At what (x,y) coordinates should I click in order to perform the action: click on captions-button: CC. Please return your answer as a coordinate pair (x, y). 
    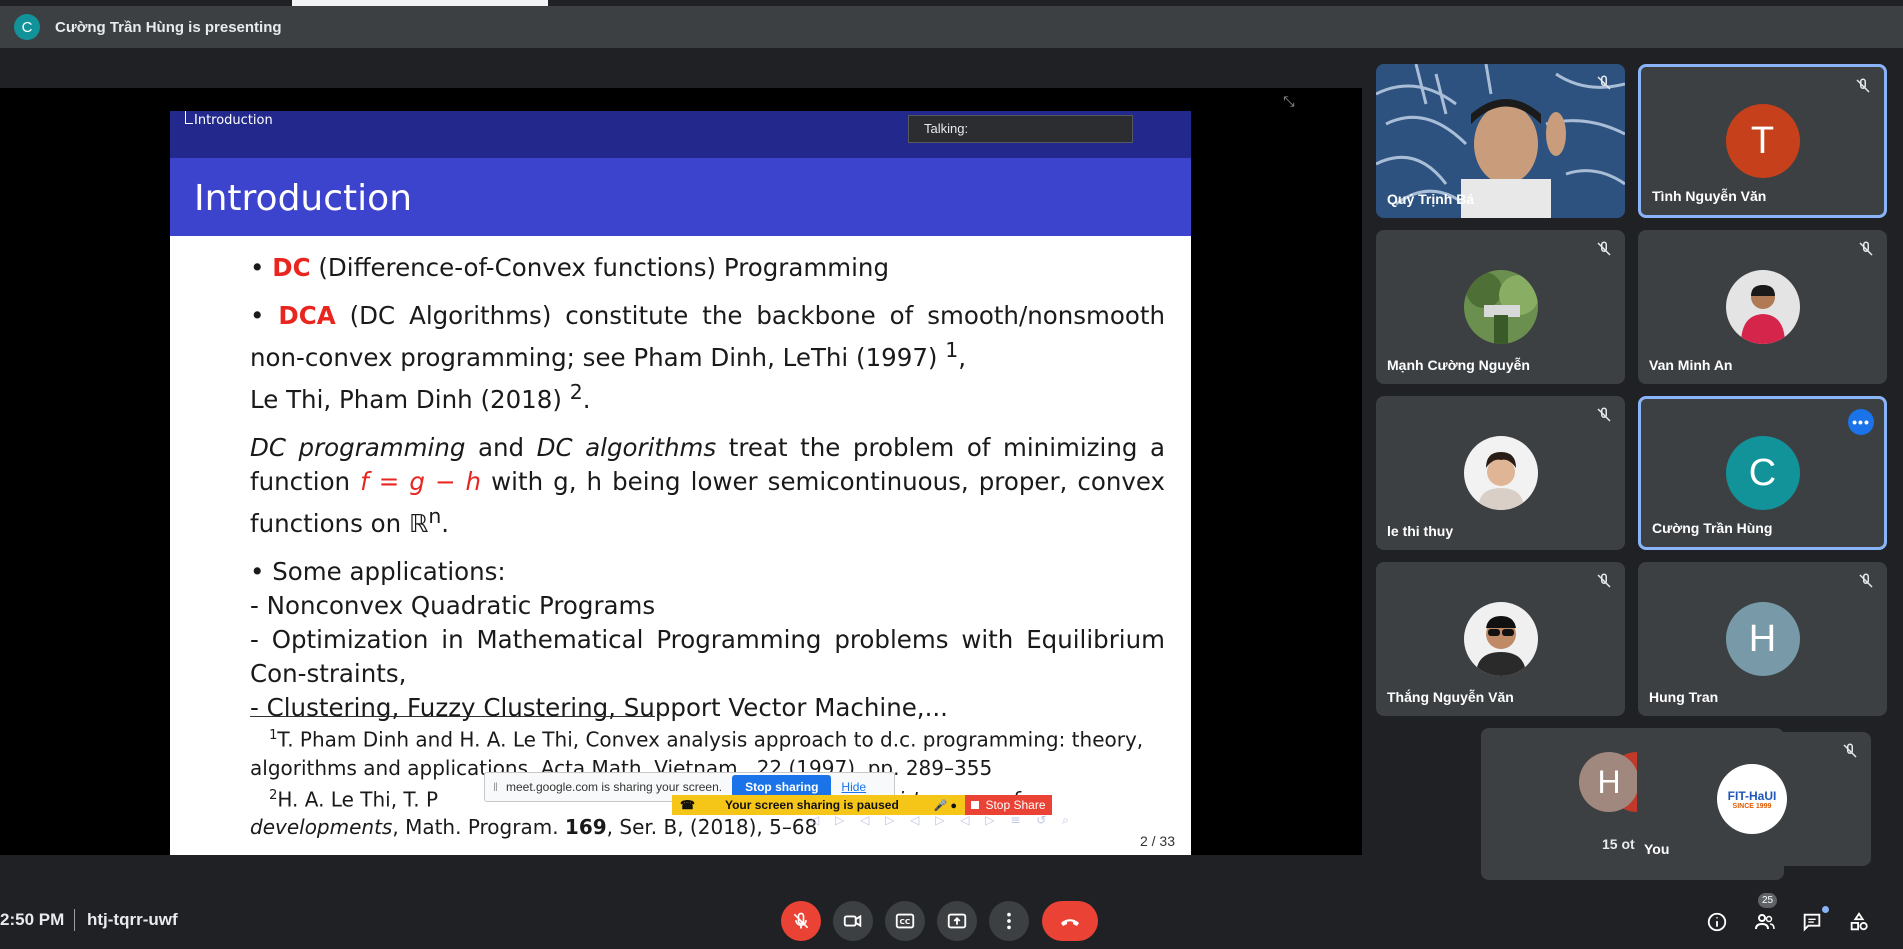
    Looking at the image, I should click on (905, 921).